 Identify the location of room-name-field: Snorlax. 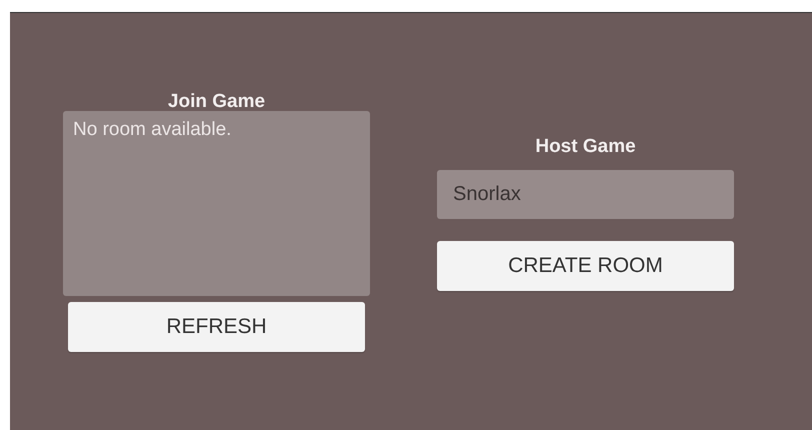
(585, 194).